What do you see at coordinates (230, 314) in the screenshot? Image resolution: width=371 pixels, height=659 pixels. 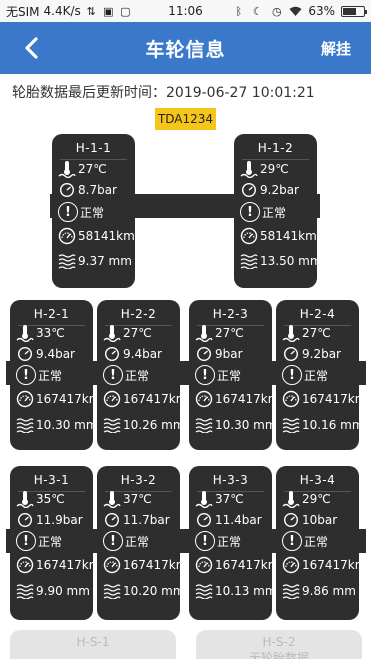 I see `tire-name: H-2-3` at bounding box center [230, 314].